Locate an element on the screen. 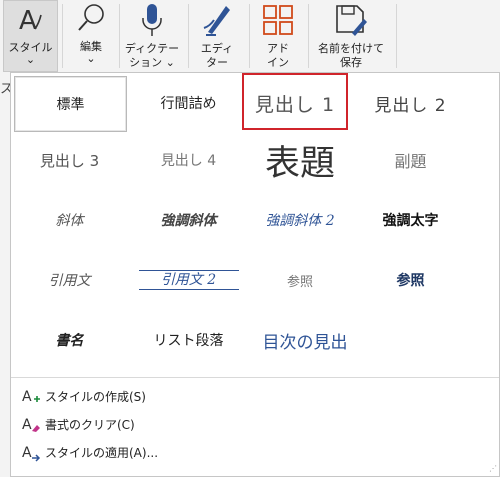 The image size is (500, 477). style-intense-emphasis-2: 強調斜体 2 is located at coordinates (300, 220).